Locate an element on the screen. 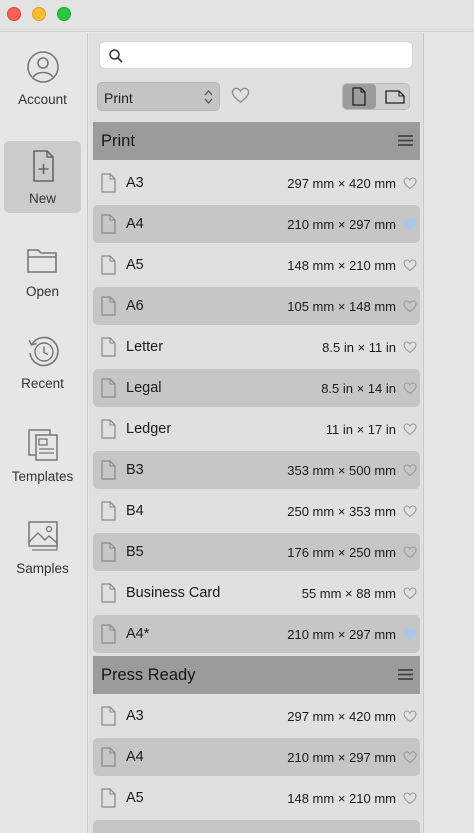 The width and height of the screenshot is (474, 833). sidebar-item-open: Open is located at coordinates (42, 270).